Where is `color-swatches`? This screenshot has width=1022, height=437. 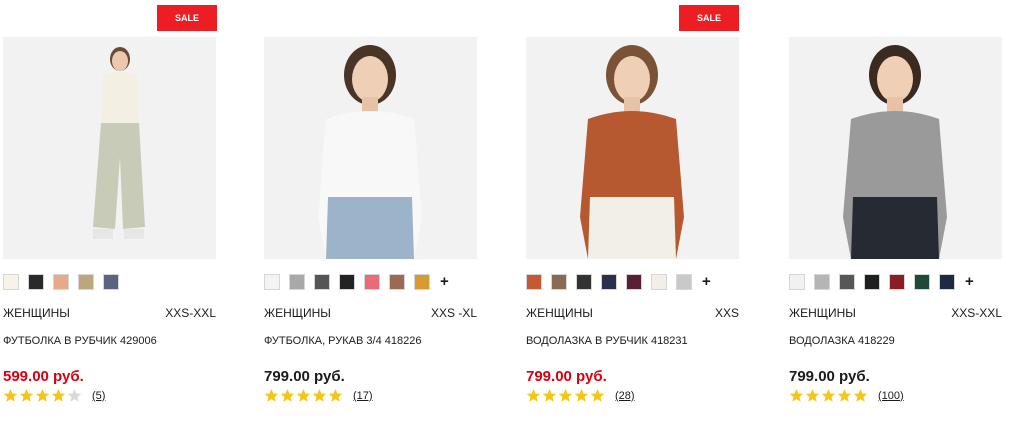
color-swatches is located at coordinates (65, 282).